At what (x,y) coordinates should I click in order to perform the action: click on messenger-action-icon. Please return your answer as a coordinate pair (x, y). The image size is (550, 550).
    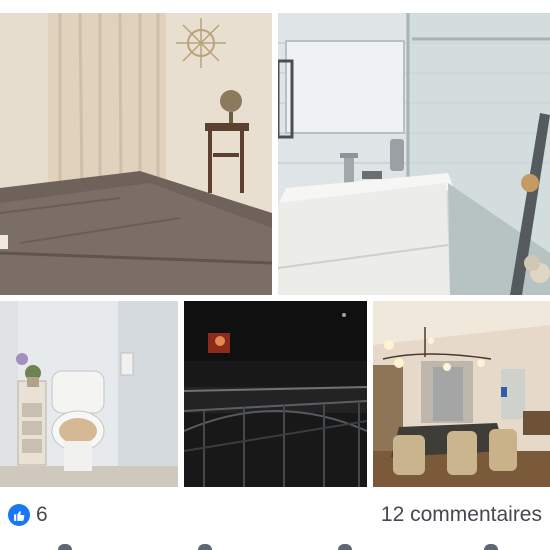
    Looking at the image, I should click on (345, 547).